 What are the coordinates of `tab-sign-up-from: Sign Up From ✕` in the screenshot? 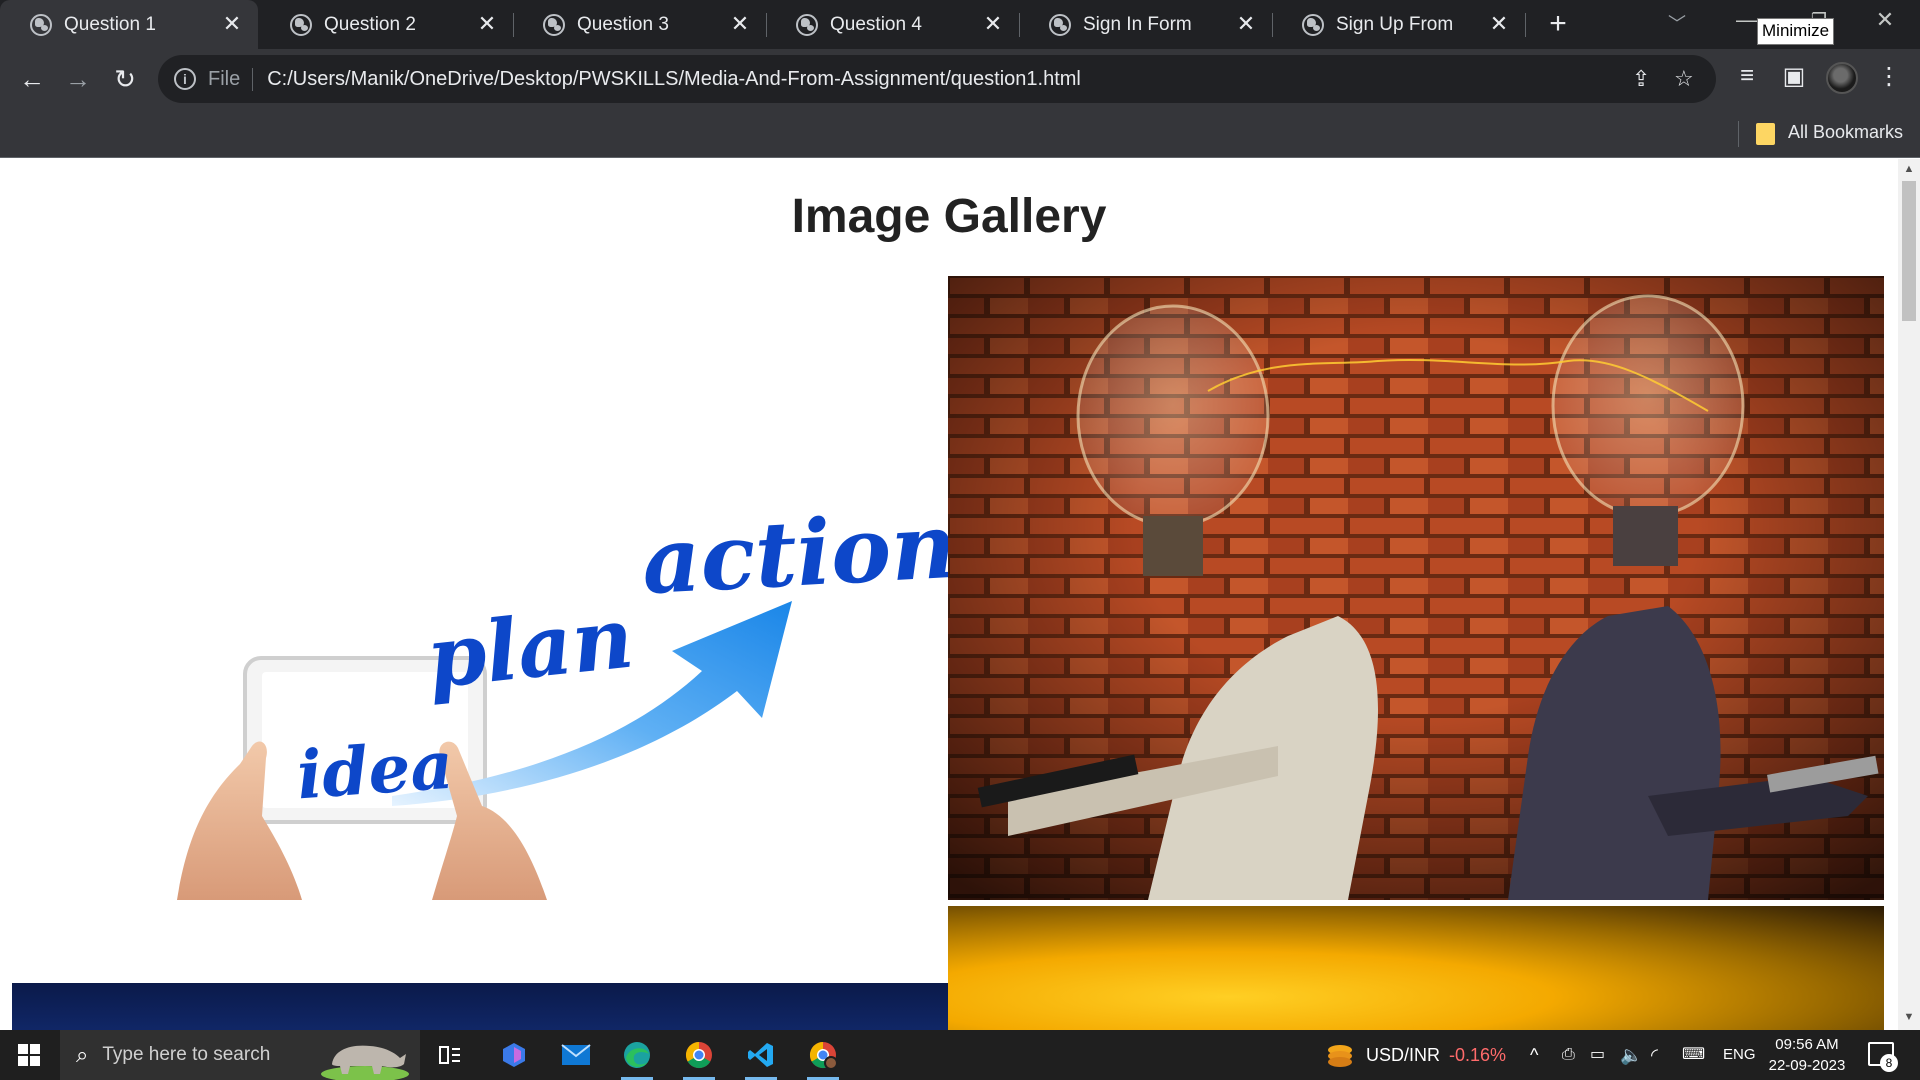 It's located at (1399, 24).